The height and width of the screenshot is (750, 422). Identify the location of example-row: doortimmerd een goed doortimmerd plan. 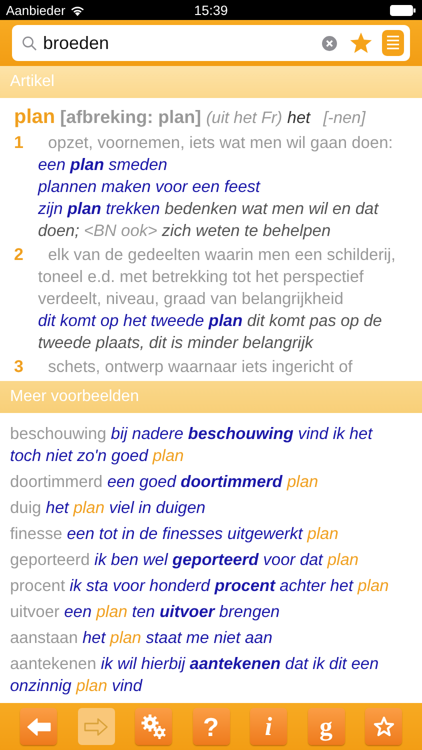
(204, 482).